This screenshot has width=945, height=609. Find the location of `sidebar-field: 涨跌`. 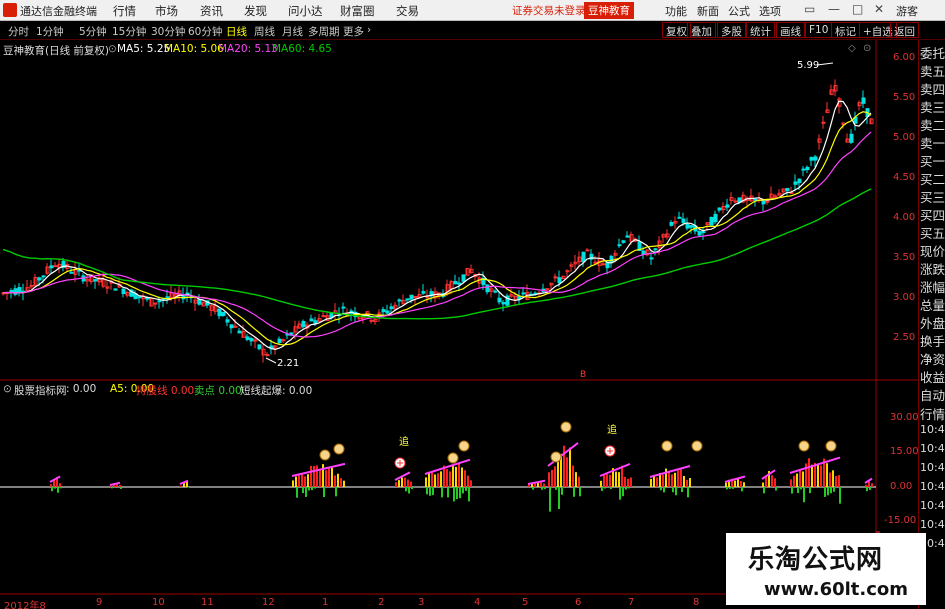

sidebar-field: 涨跌 is located at coordinates (932, 269).